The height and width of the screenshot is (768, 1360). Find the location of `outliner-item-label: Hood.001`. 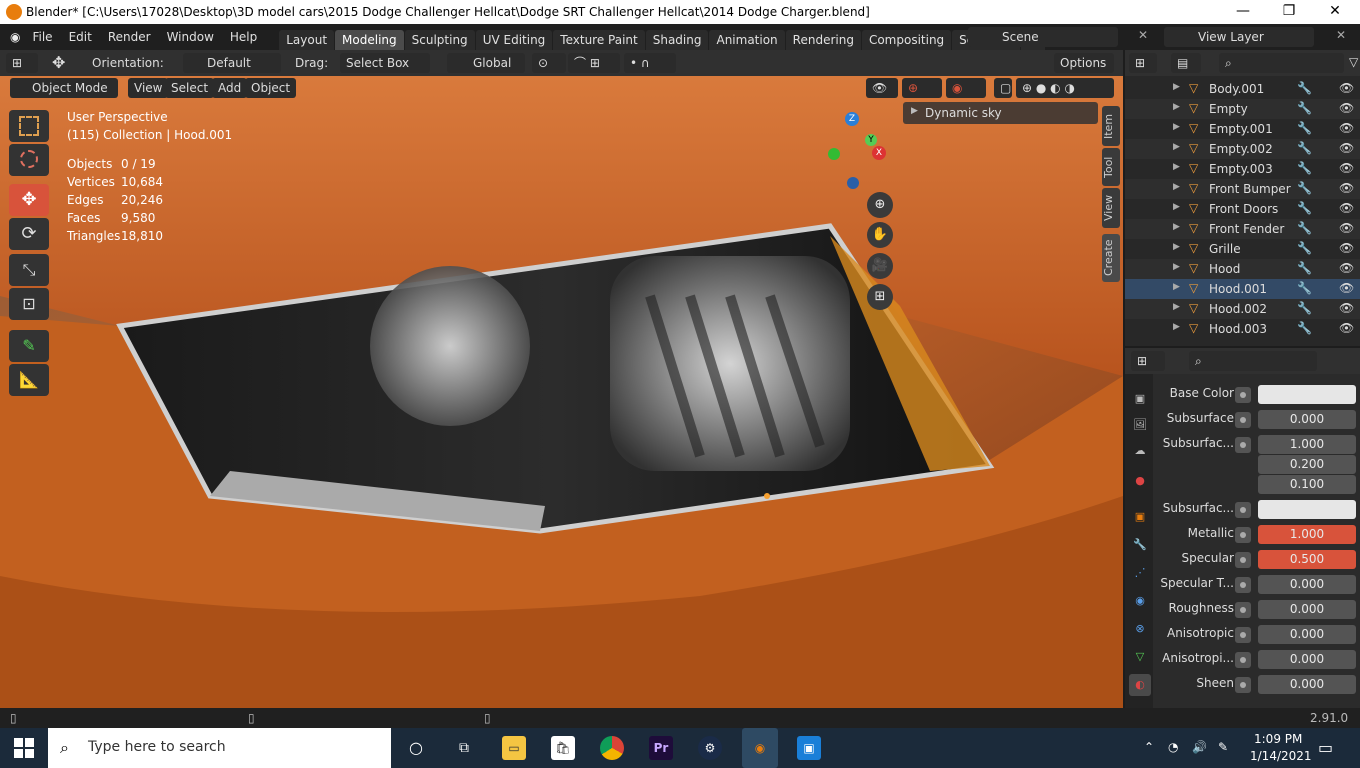

outliner-item-label: Hood.001 is located at coordinates (1238, 289).